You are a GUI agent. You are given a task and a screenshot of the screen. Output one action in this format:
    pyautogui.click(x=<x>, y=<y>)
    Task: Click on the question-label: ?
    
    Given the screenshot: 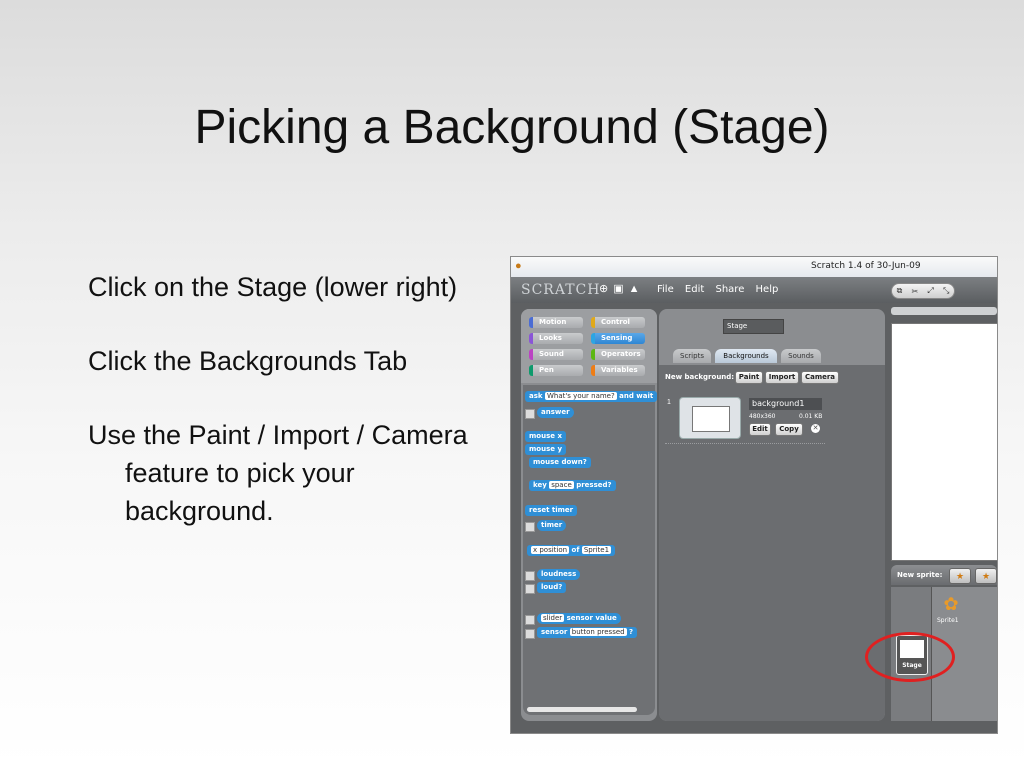 What is the action you would take?
    pyautogui.click(x=631, y=632)
    